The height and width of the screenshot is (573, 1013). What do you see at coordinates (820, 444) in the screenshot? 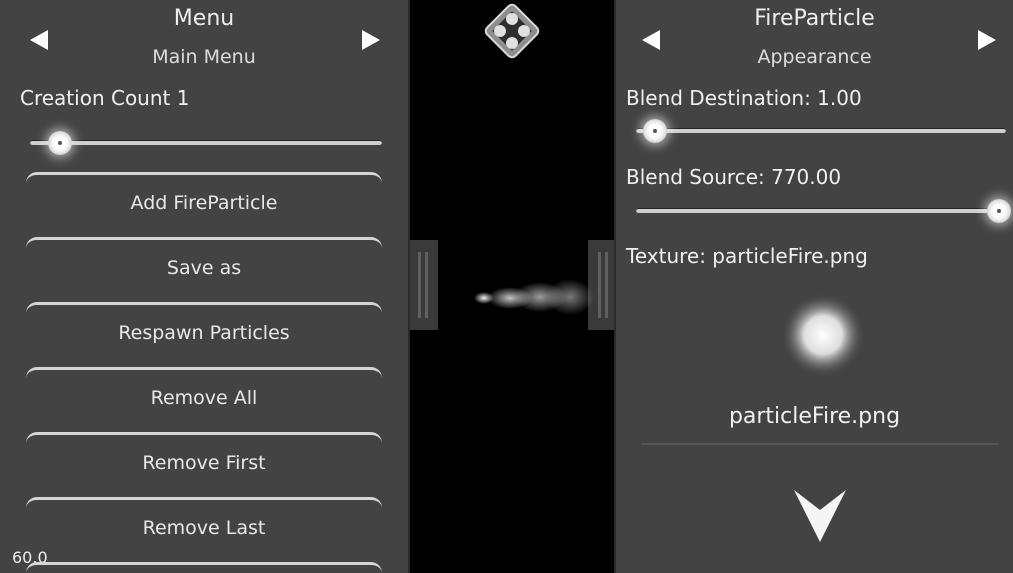
I see `section-divider` at bounding box center [820, 444].